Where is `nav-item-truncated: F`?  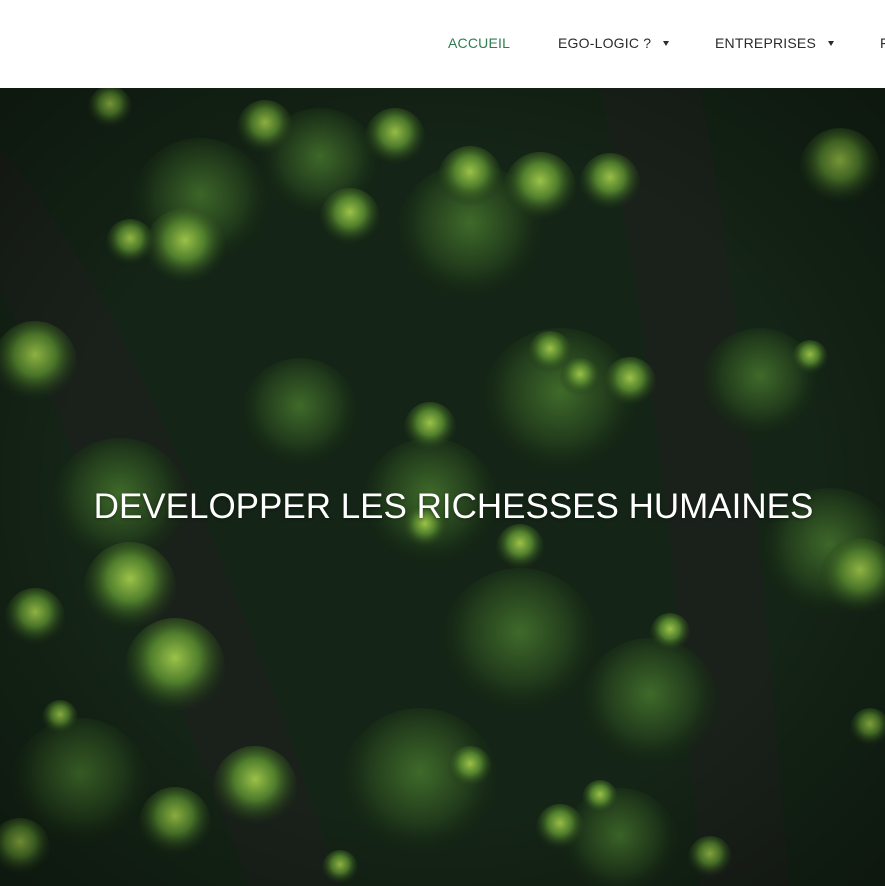
nav-item-truncated: F is located at coordinates (882, 43).